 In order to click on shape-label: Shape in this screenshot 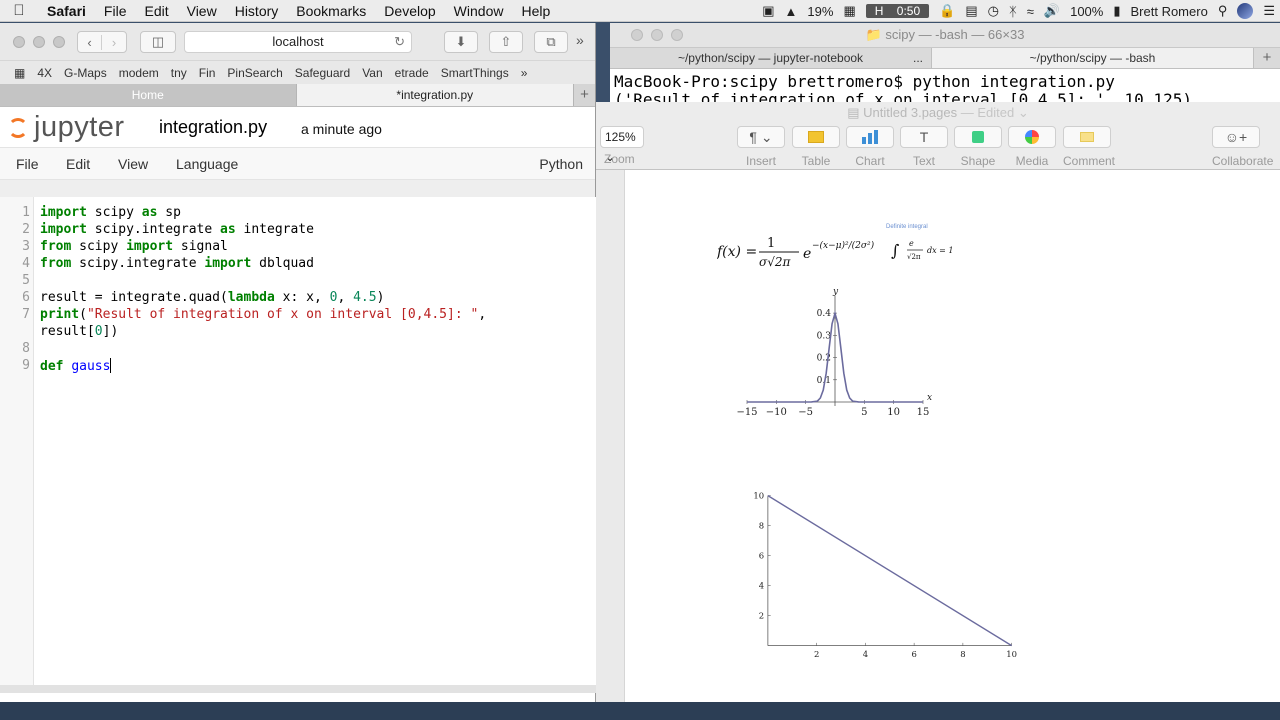, I will do `click(978, 161)`.